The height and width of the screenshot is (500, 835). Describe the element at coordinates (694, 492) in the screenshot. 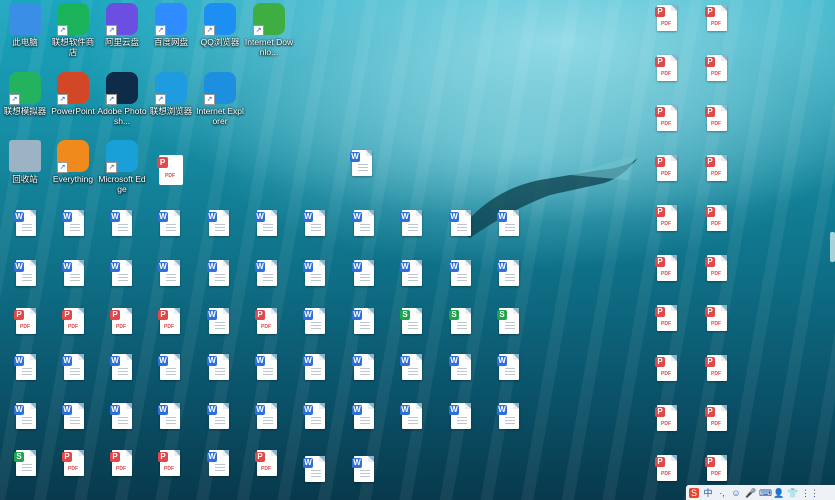

I see `sogou-ime-icon: S` at that location.